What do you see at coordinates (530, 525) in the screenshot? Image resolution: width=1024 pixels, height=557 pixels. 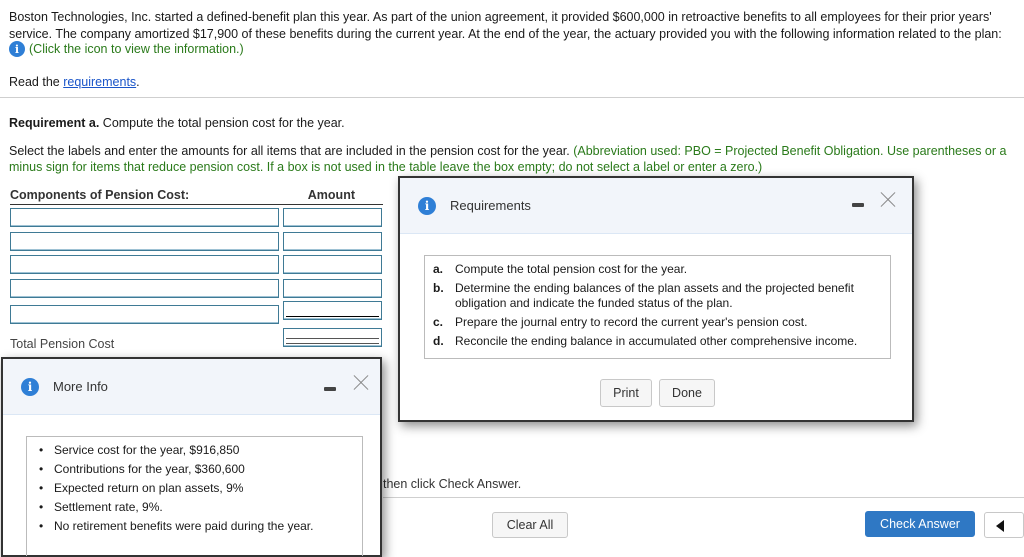 I see `clear-all-button: Clear All` at bounding box center [530, 525].